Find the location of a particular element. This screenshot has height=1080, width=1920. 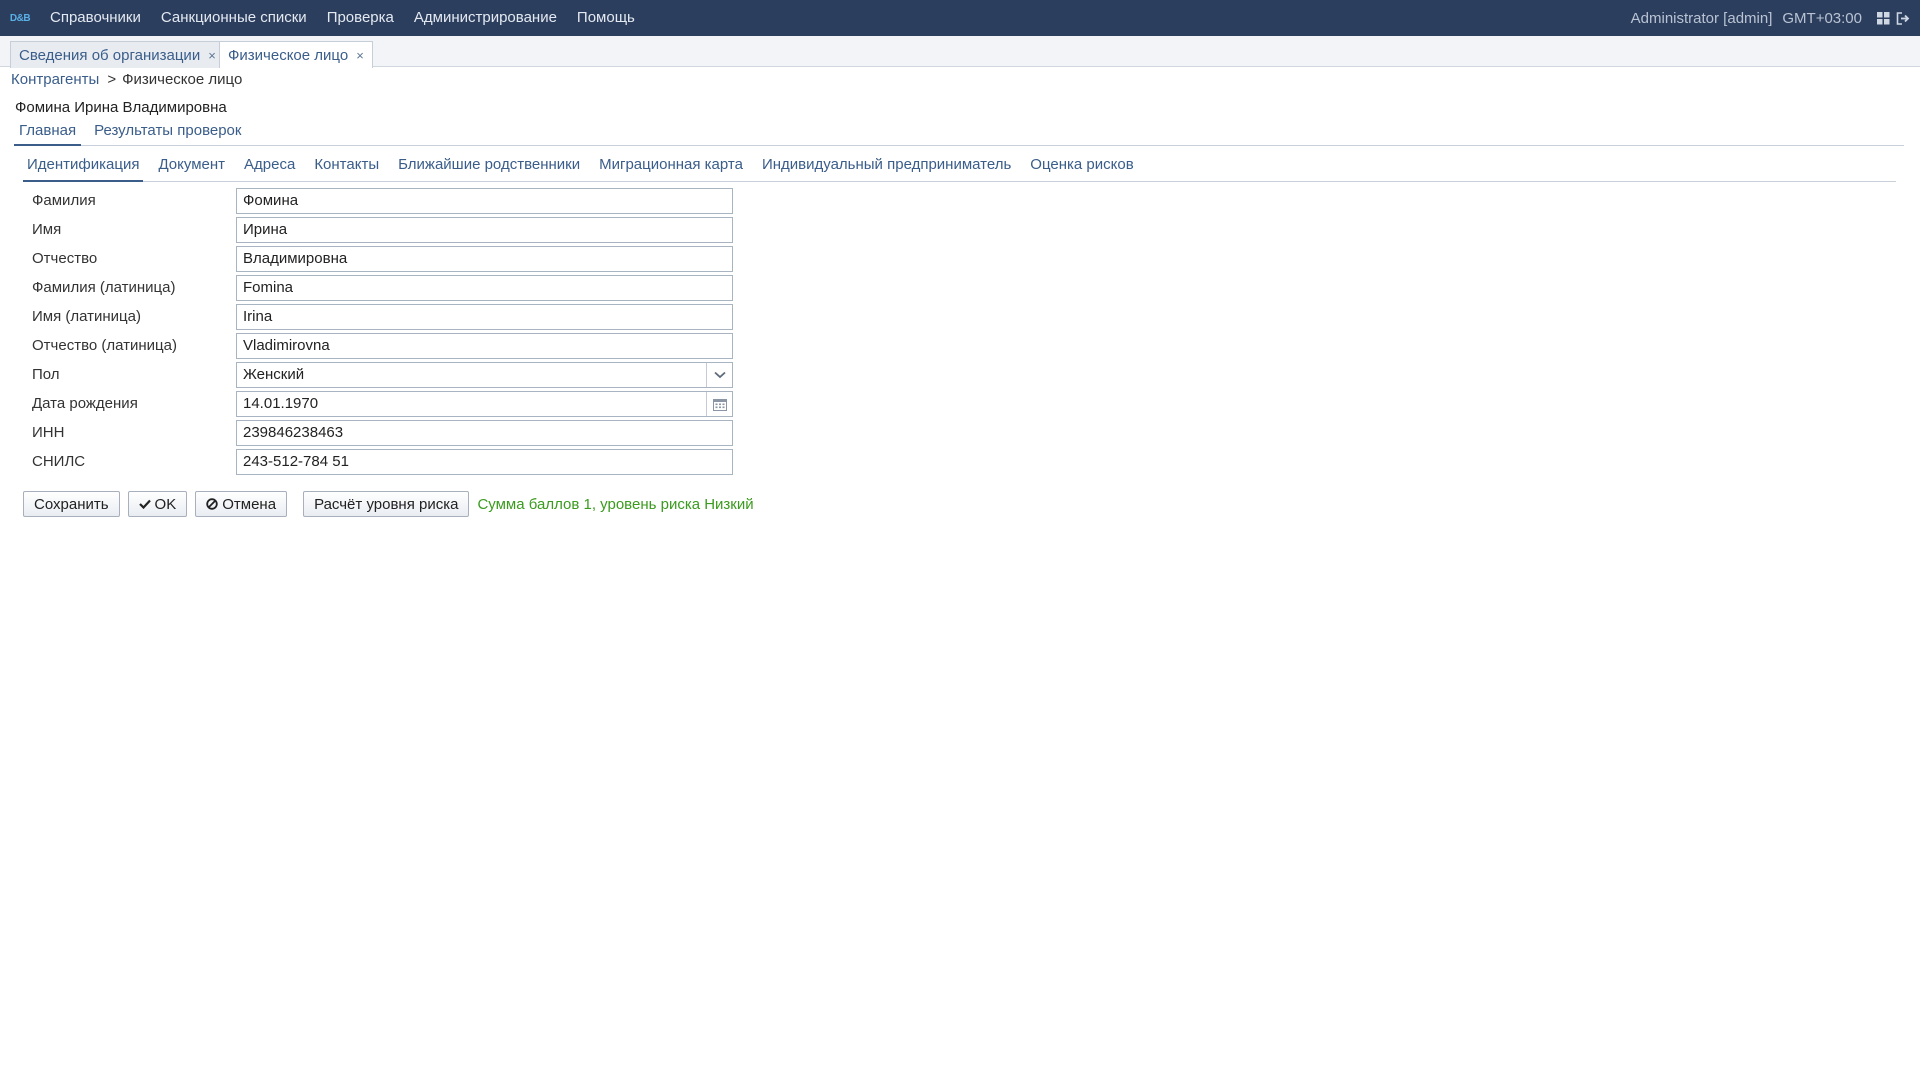

tab-relatives: Ближайшие родственники is located at coordinates (489, 168).